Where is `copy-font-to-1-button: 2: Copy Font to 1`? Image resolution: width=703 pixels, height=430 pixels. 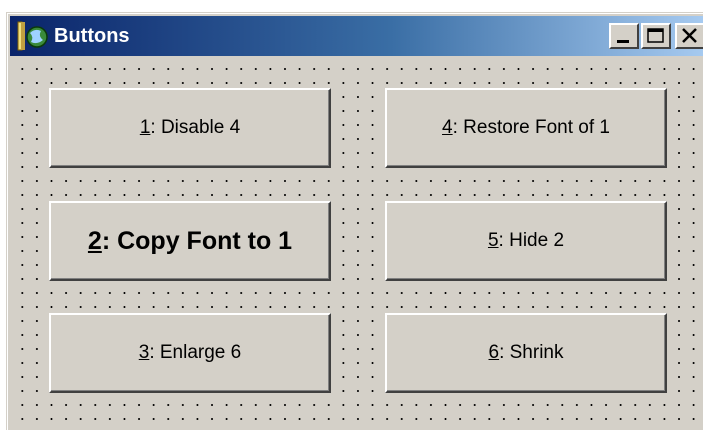
copy-font-to-1-button: 2: Copy Font to 1 is located at coordinates (190, 241).